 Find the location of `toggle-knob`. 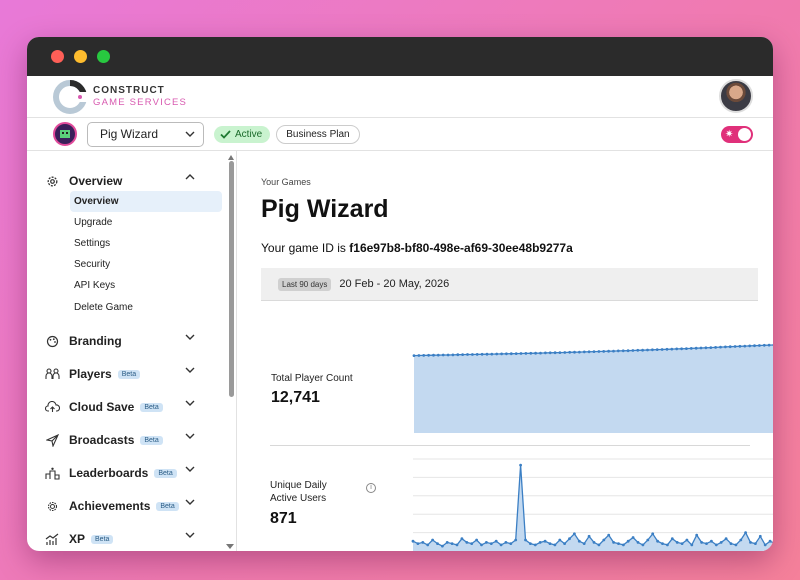

toggle-knob is located at coordinates (744, 134).